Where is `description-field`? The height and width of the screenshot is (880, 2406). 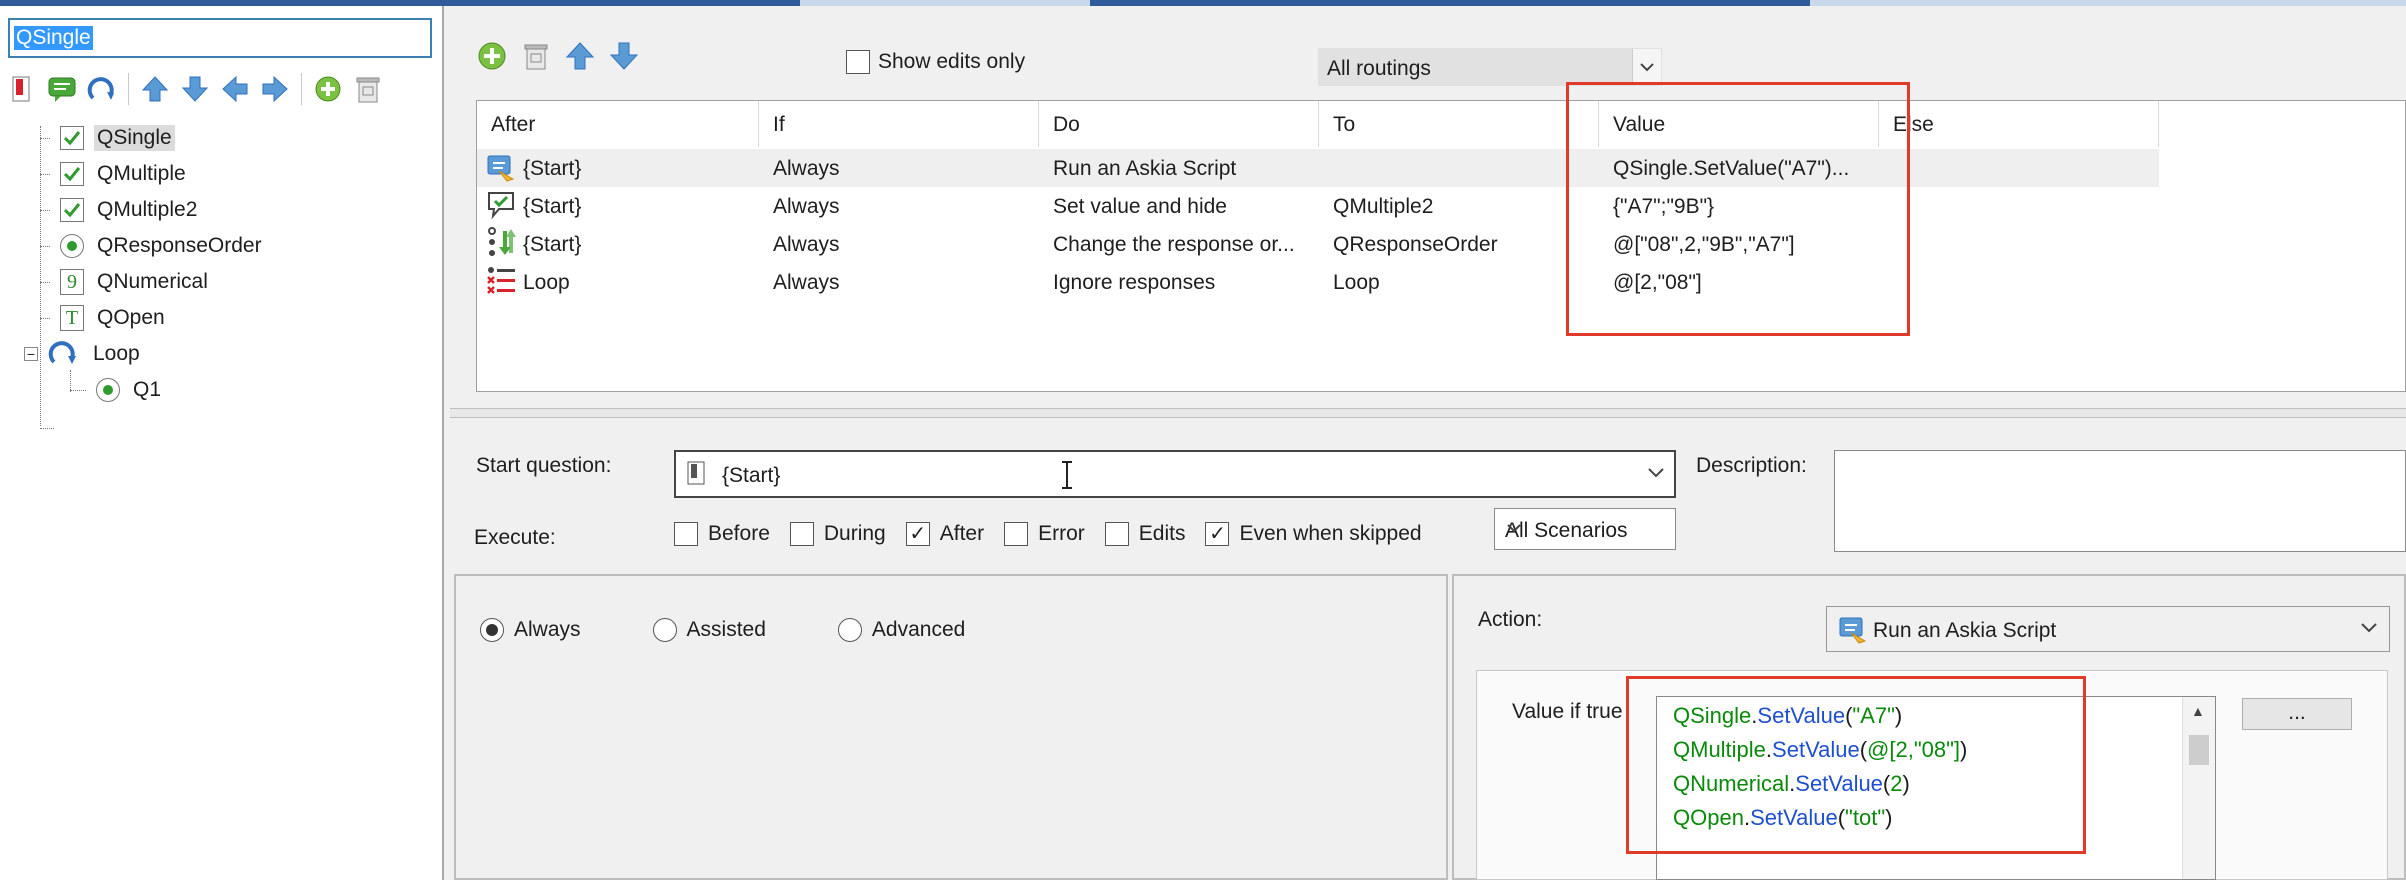 description-field is located at coordinates (2120, 501).